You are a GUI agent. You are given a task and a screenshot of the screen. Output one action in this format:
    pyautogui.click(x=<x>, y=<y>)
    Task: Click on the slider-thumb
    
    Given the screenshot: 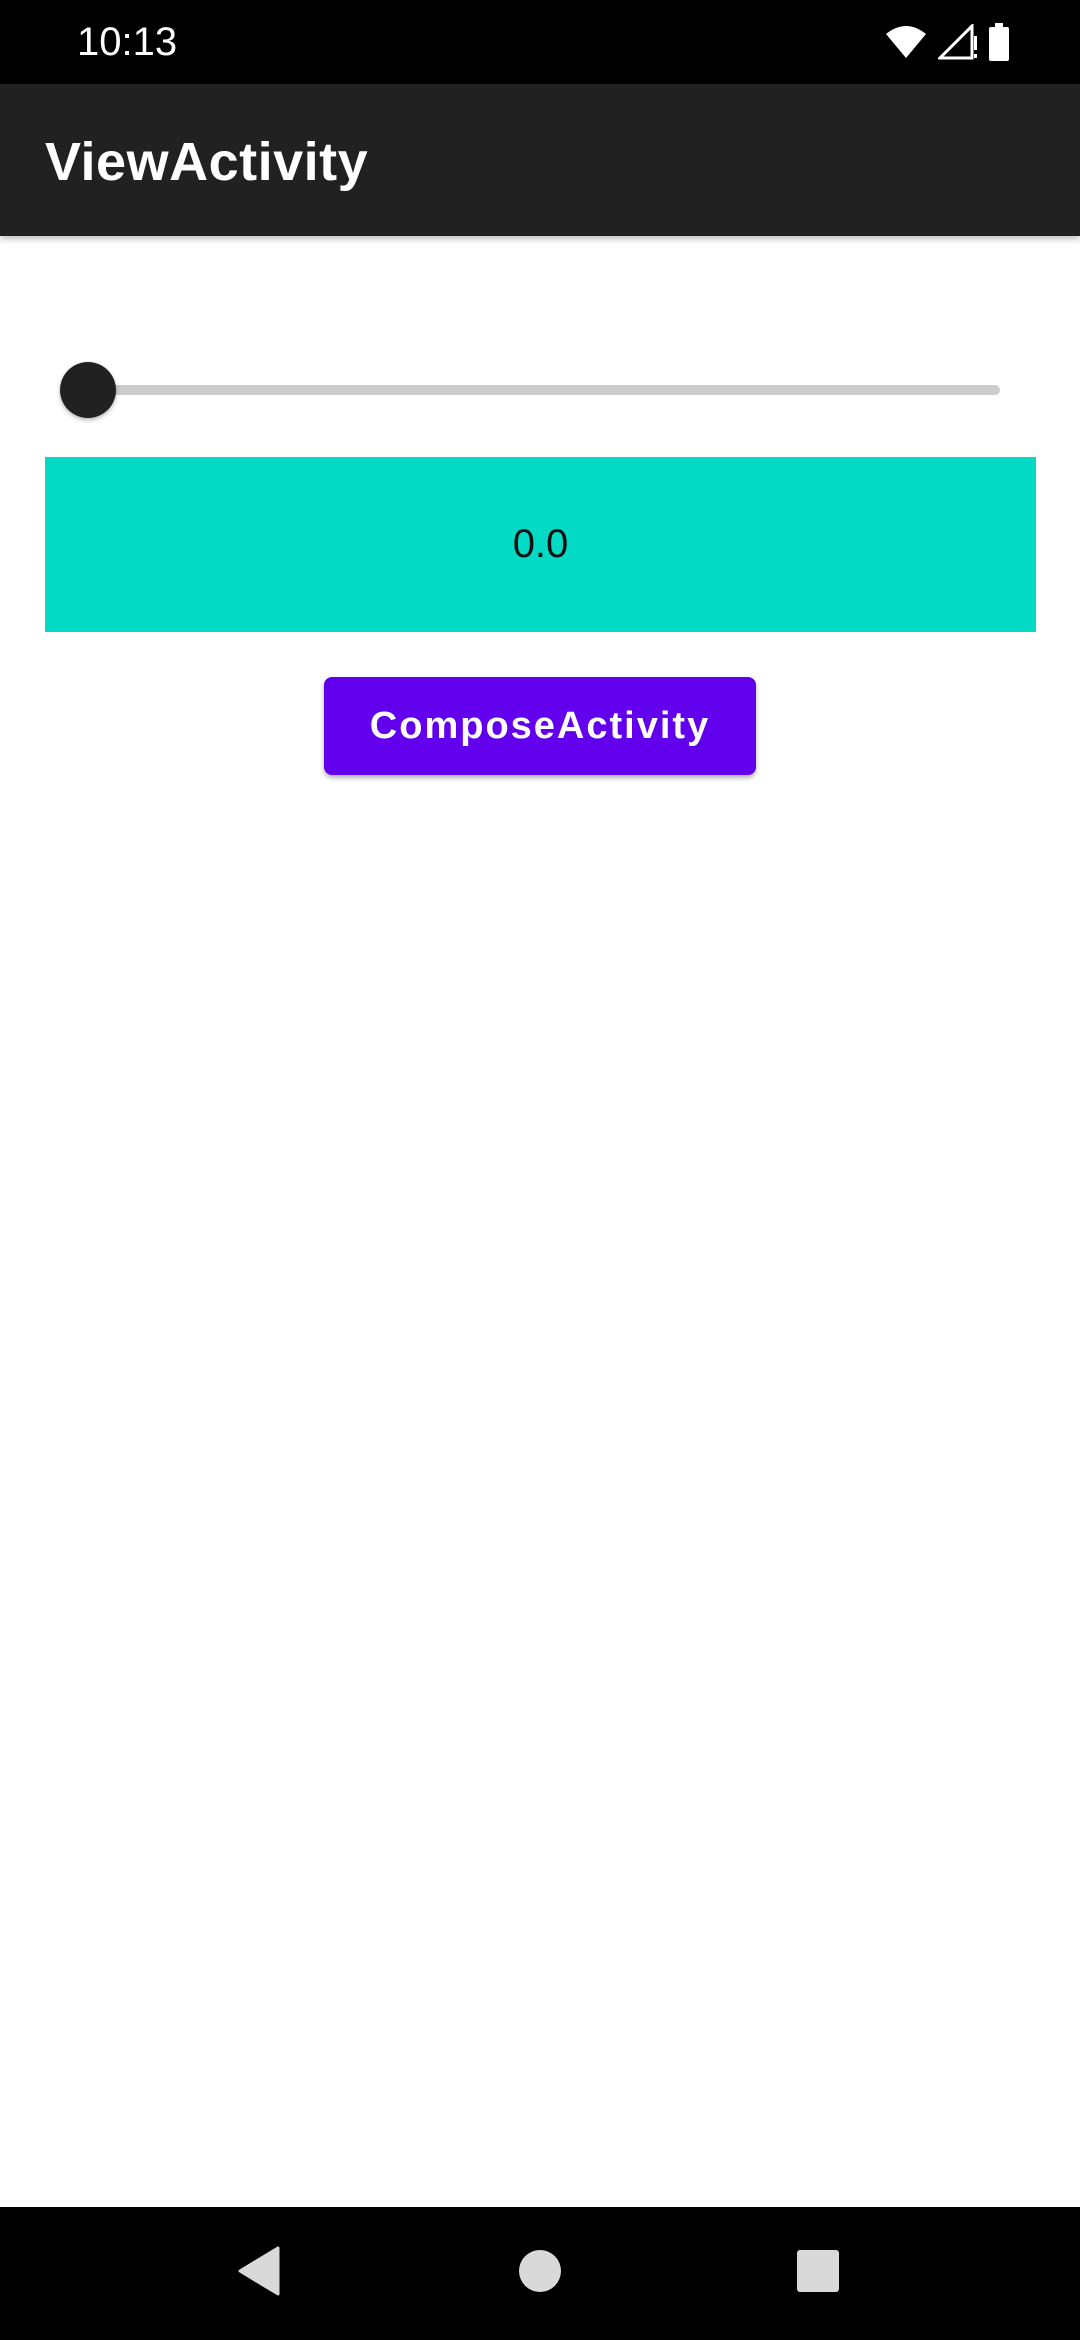 What is the action you would take?
    pyautogui.click(x=88, y=390)
    